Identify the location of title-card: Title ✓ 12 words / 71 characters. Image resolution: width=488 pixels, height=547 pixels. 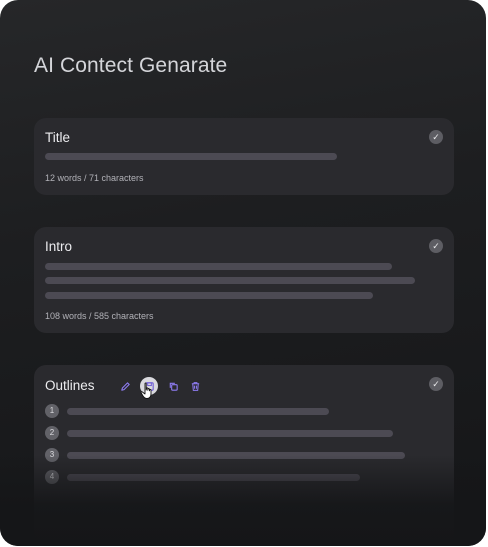
(244, 156).